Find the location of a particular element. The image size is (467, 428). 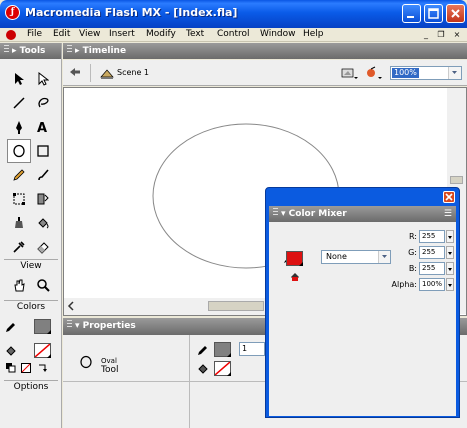

stage-horizontal-scrollbar is located at coordinates (165, 306).